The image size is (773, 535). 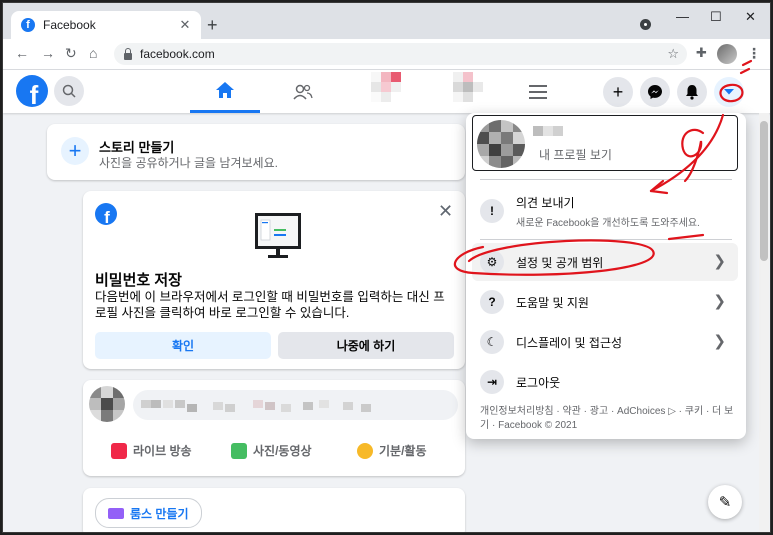 I want to click on feedback-title: 의견 보내기, so click(x=545, y=202).